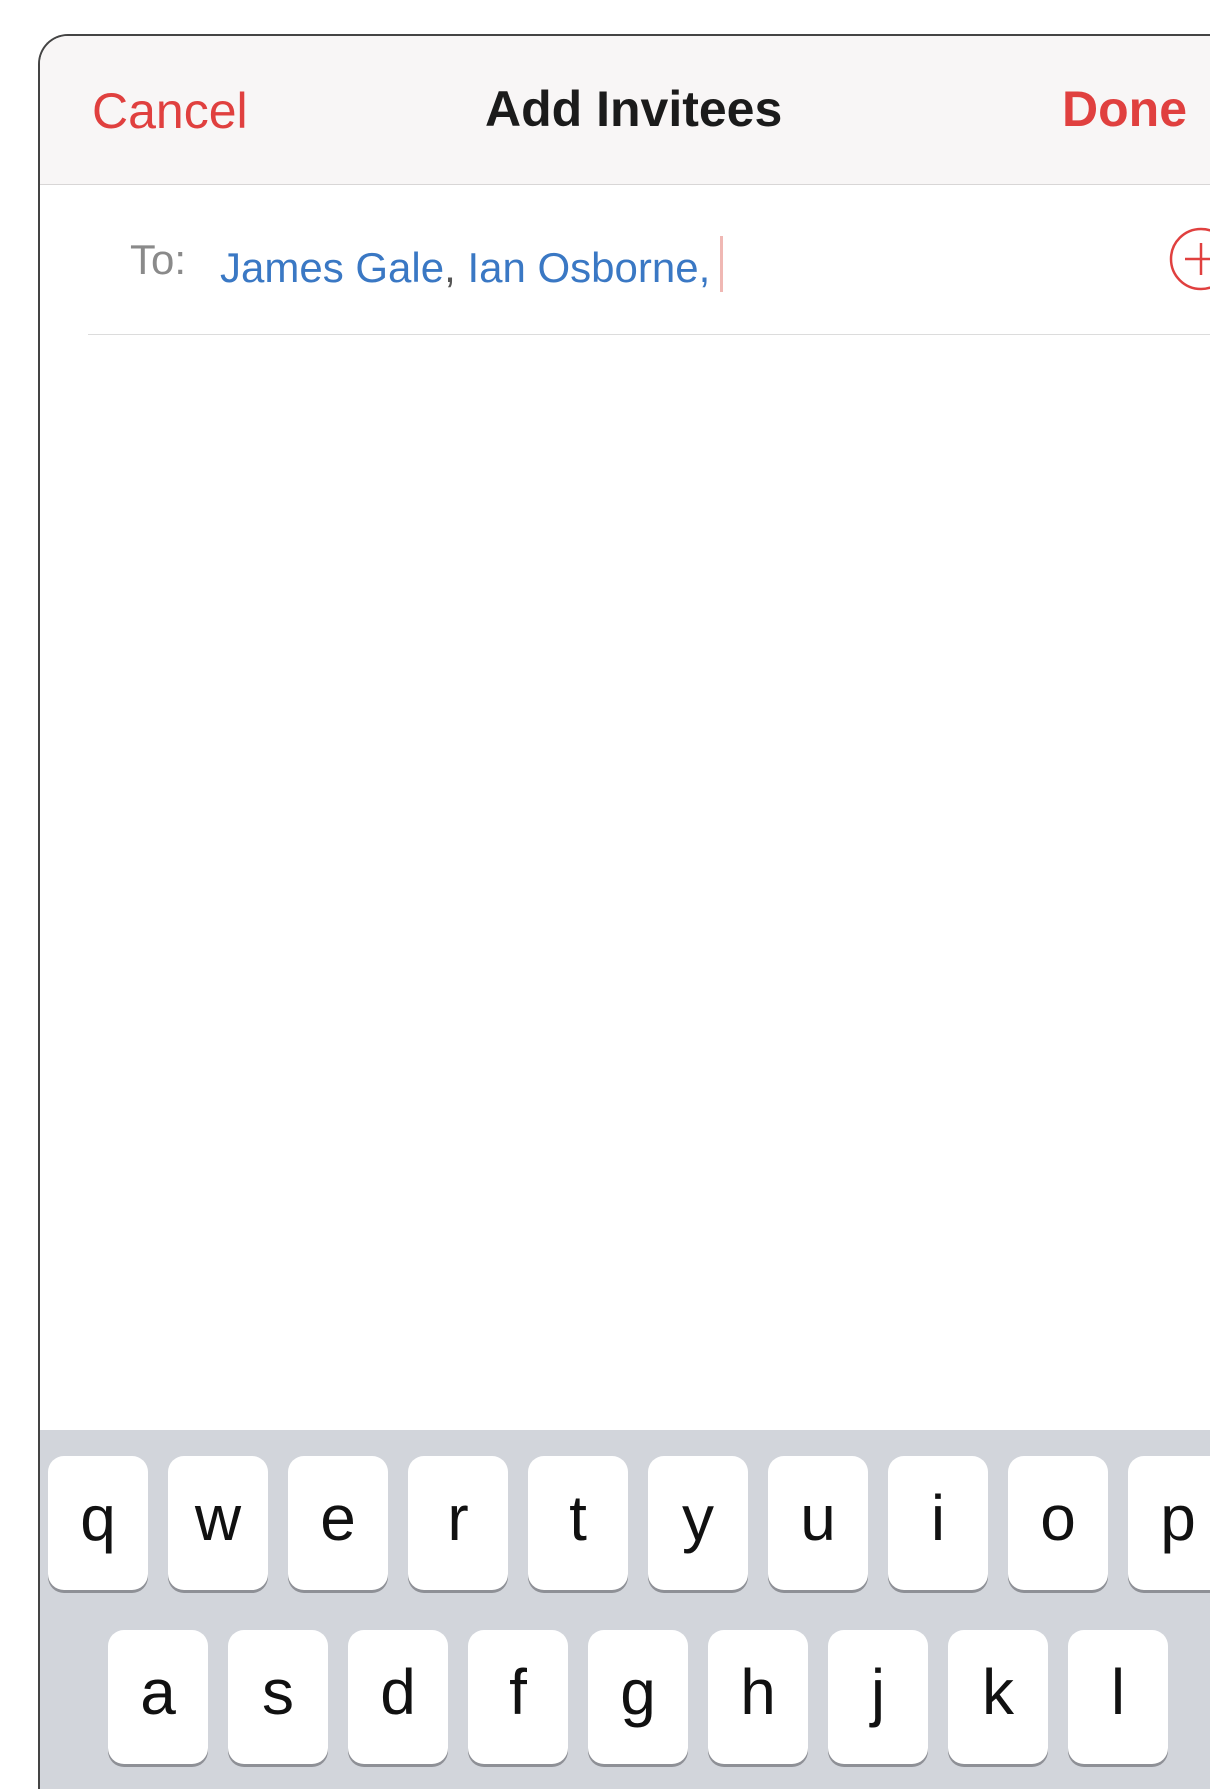 This screenshot has height=1789, width=1210. I want to click on key-f: f, so click(518, 1697).